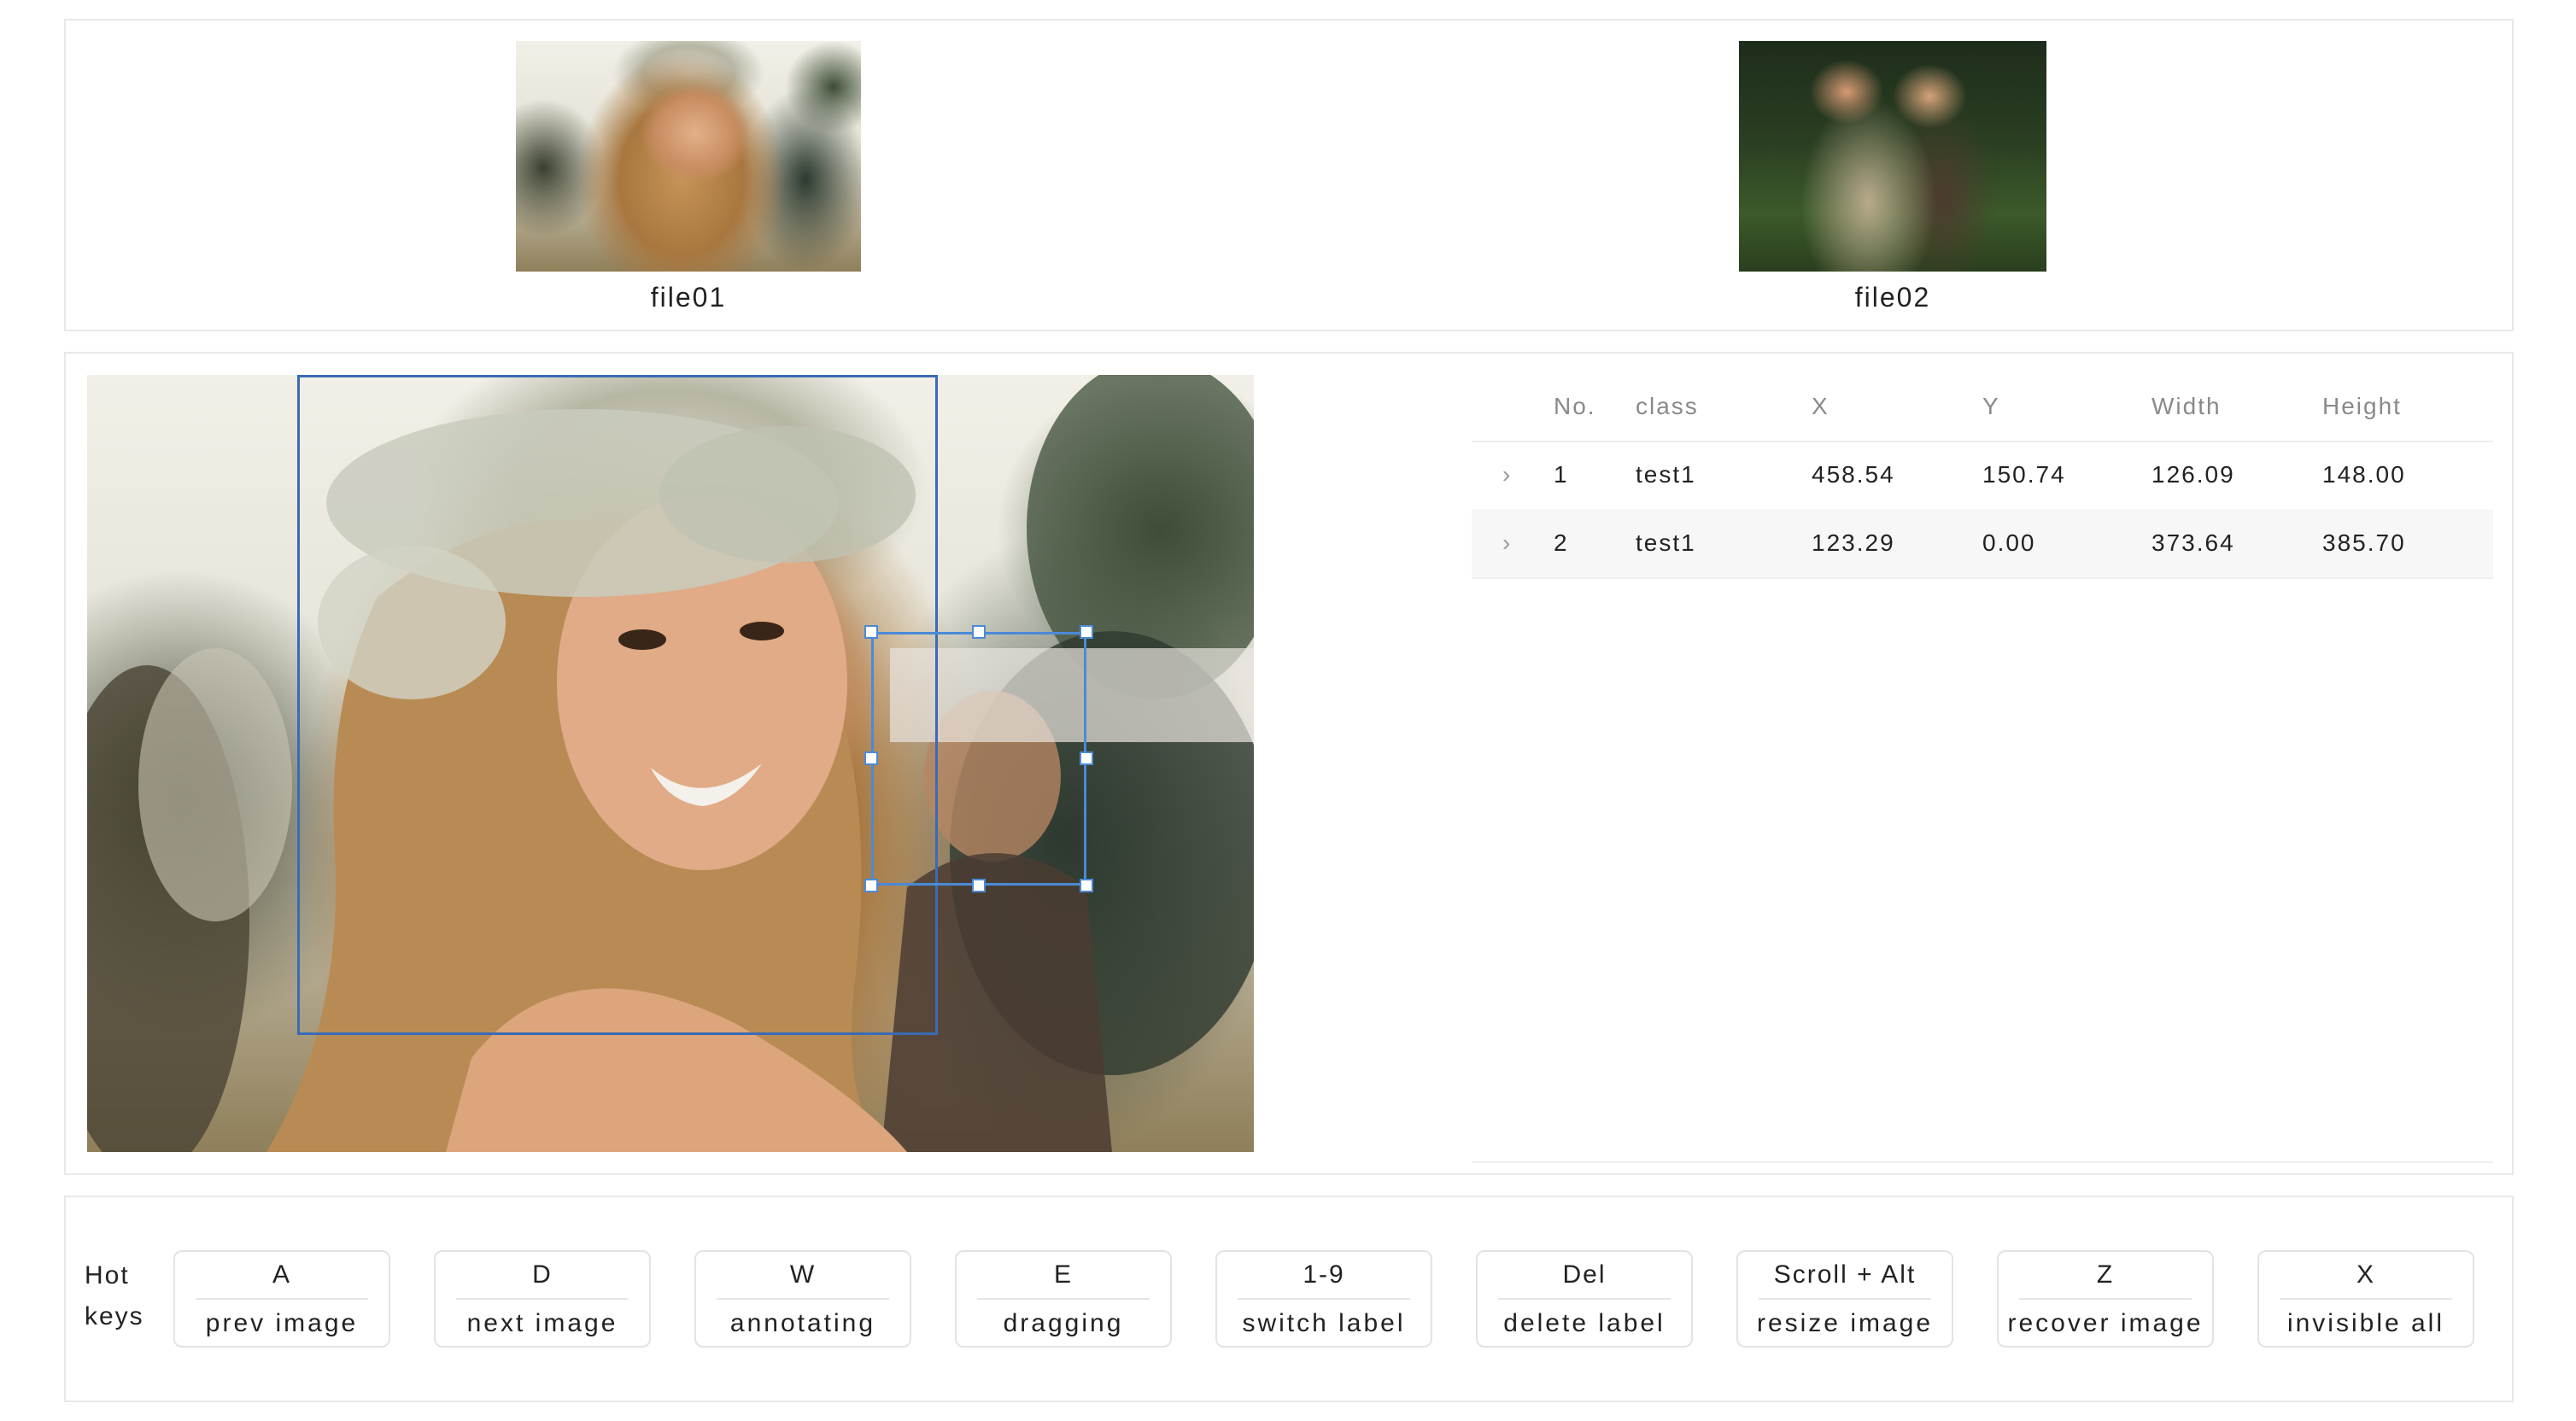 The height and width of the screenshot is (1421, 2576). I want to click on cell-width: 126.09, so click(2193, 475).